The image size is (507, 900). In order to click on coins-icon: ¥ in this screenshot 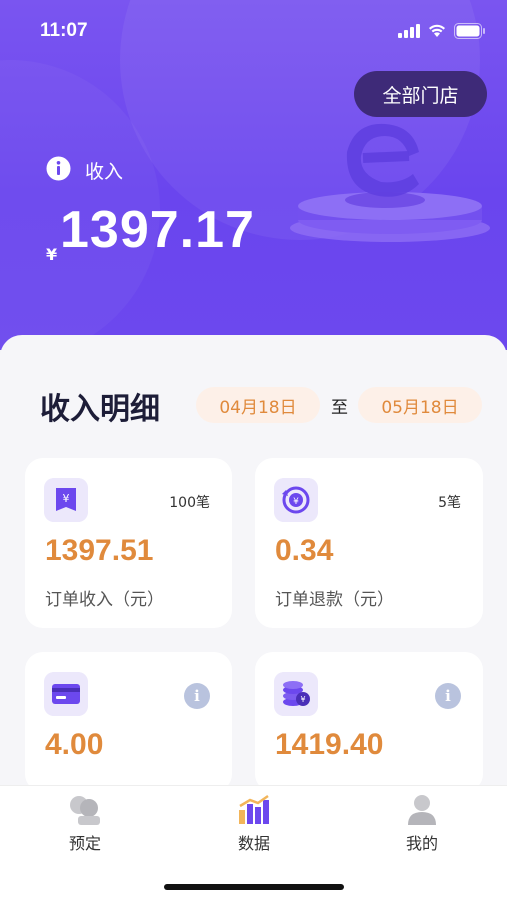, I will do `click(296, 694)`.